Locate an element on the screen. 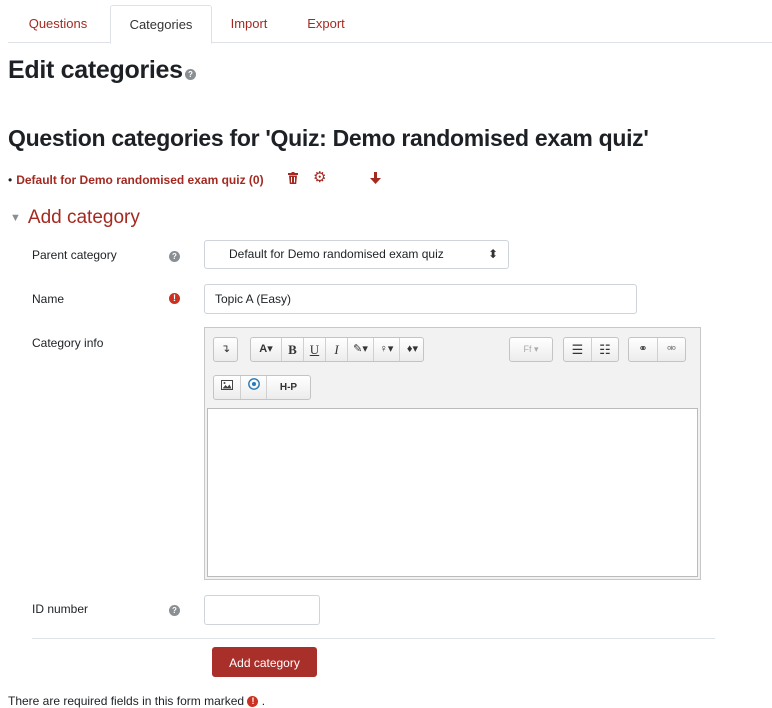  required-note-end: . is located at coordinates (263, 701).